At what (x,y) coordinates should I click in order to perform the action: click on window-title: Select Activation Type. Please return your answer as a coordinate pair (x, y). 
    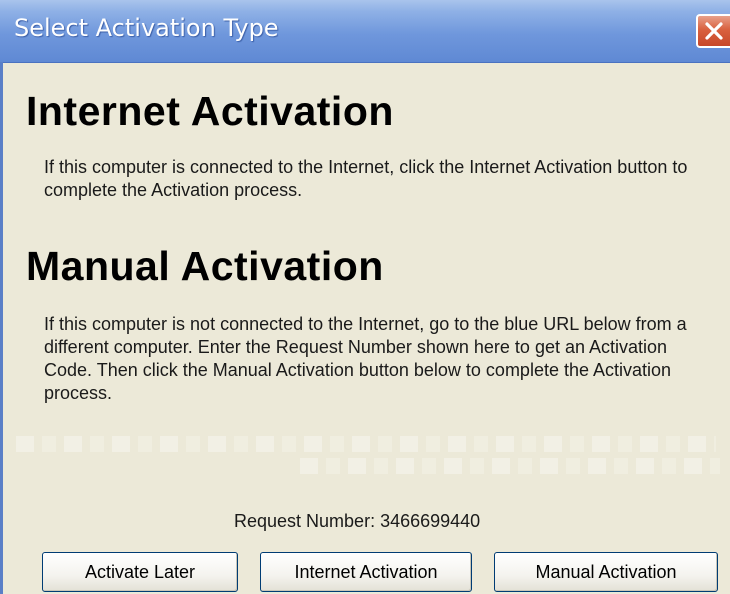
    Looking at the image, I should click on (146, 28).